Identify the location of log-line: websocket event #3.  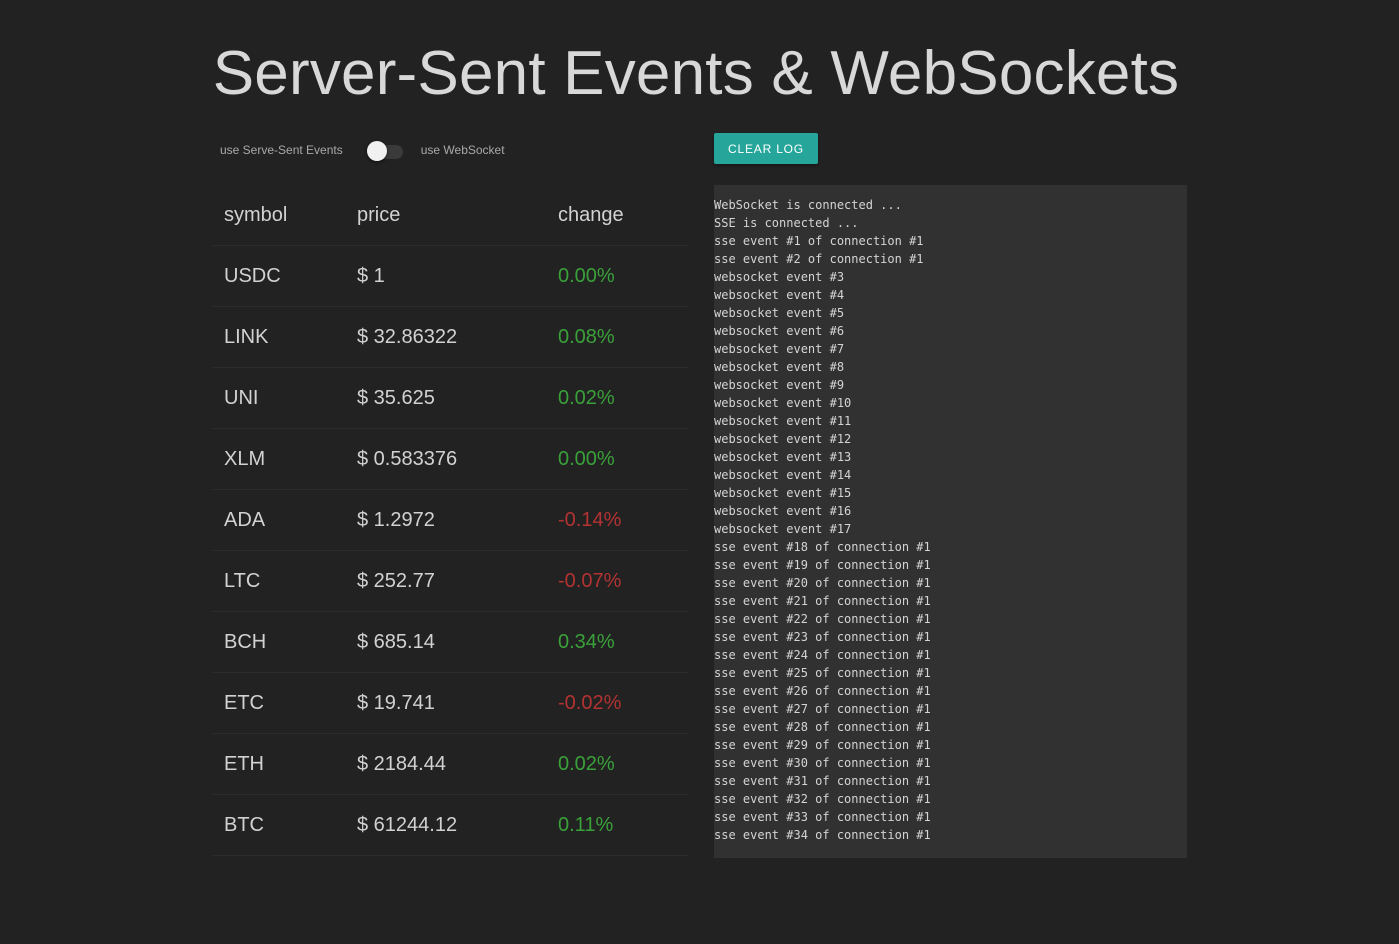
(779, 277).